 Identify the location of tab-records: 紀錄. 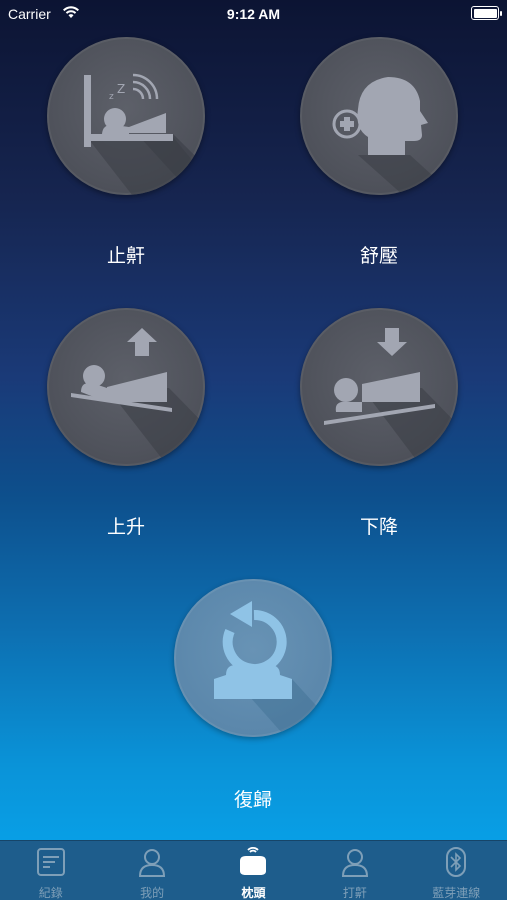
(50, 870).